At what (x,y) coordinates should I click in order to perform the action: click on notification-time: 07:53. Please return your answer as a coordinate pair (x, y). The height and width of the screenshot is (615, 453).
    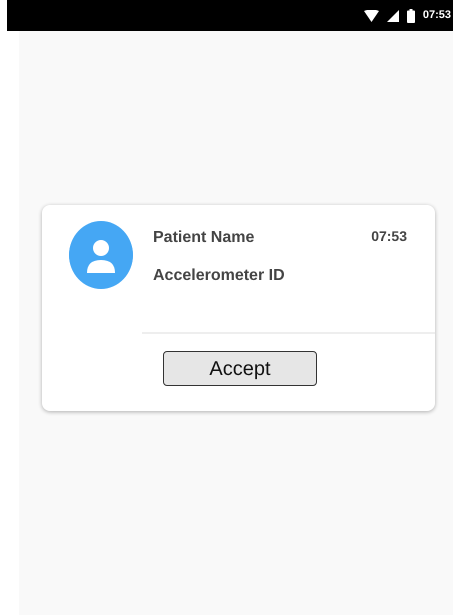
    Looking at the image, I should click on (389, 236).